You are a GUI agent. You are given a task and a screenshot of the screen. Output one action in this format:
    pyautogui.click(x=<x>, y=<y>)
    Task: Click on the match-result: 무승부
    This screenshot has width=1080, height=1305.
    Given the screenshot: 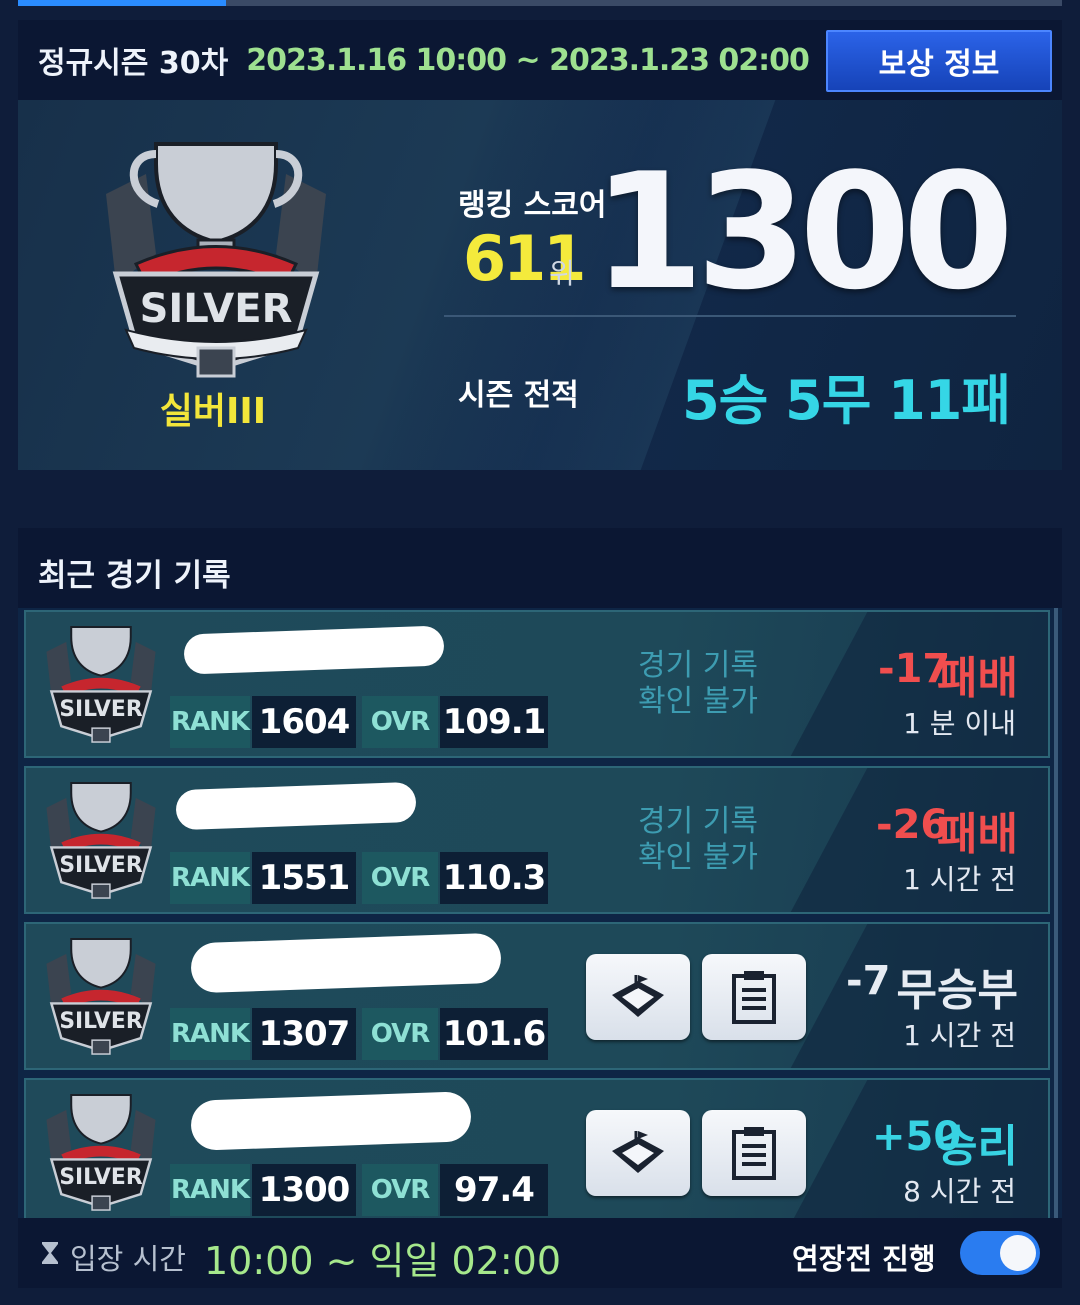 What is the action you would take?
    pyautogui.click(x=957, y=990)
    